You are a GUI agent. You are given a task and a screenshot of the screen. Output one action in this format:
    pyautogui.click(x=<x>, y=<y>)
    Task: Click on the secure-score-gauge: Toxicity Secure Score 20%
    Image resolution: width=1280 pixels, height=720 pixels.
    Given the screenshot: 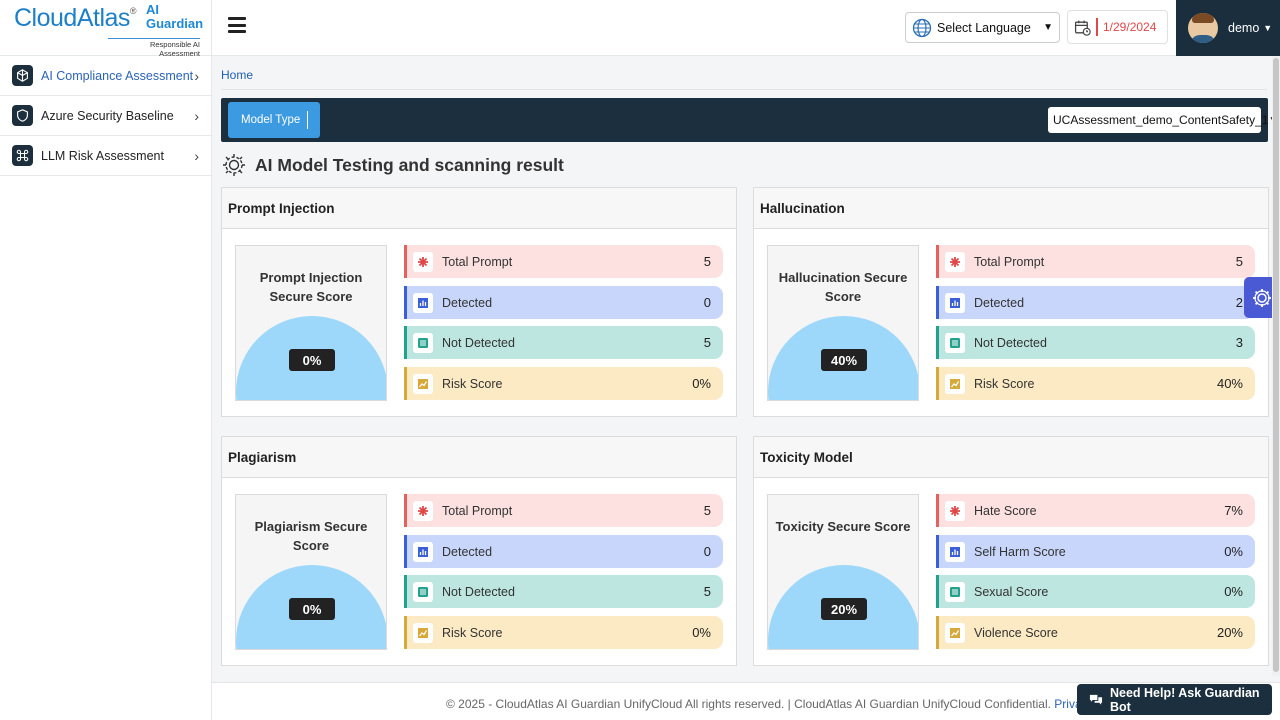 What is the action you would take?
    pyautogui.click(x=843, y=572)
    